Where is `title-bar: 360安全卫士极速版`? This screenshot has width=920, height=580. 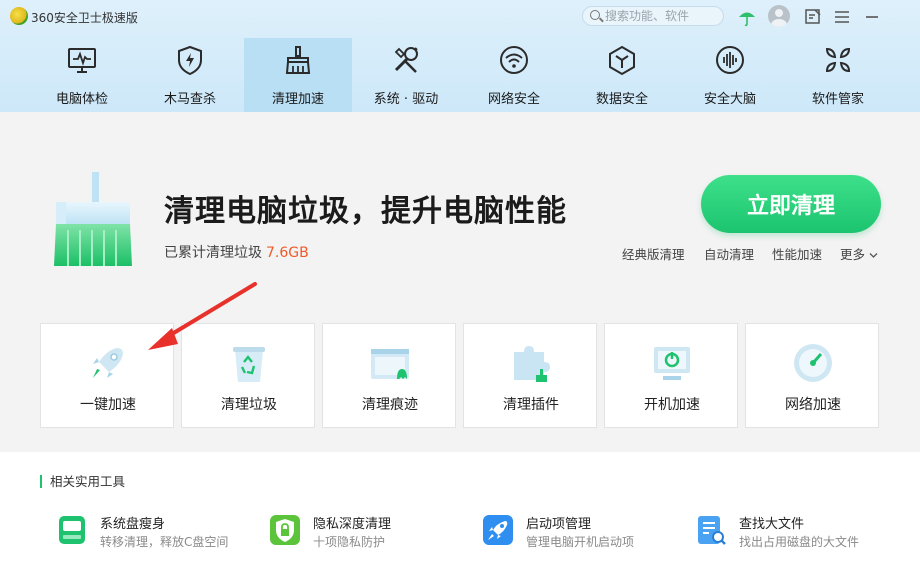 title-bar: 360安全卫士极速版 is located at coordinates (460, 17).